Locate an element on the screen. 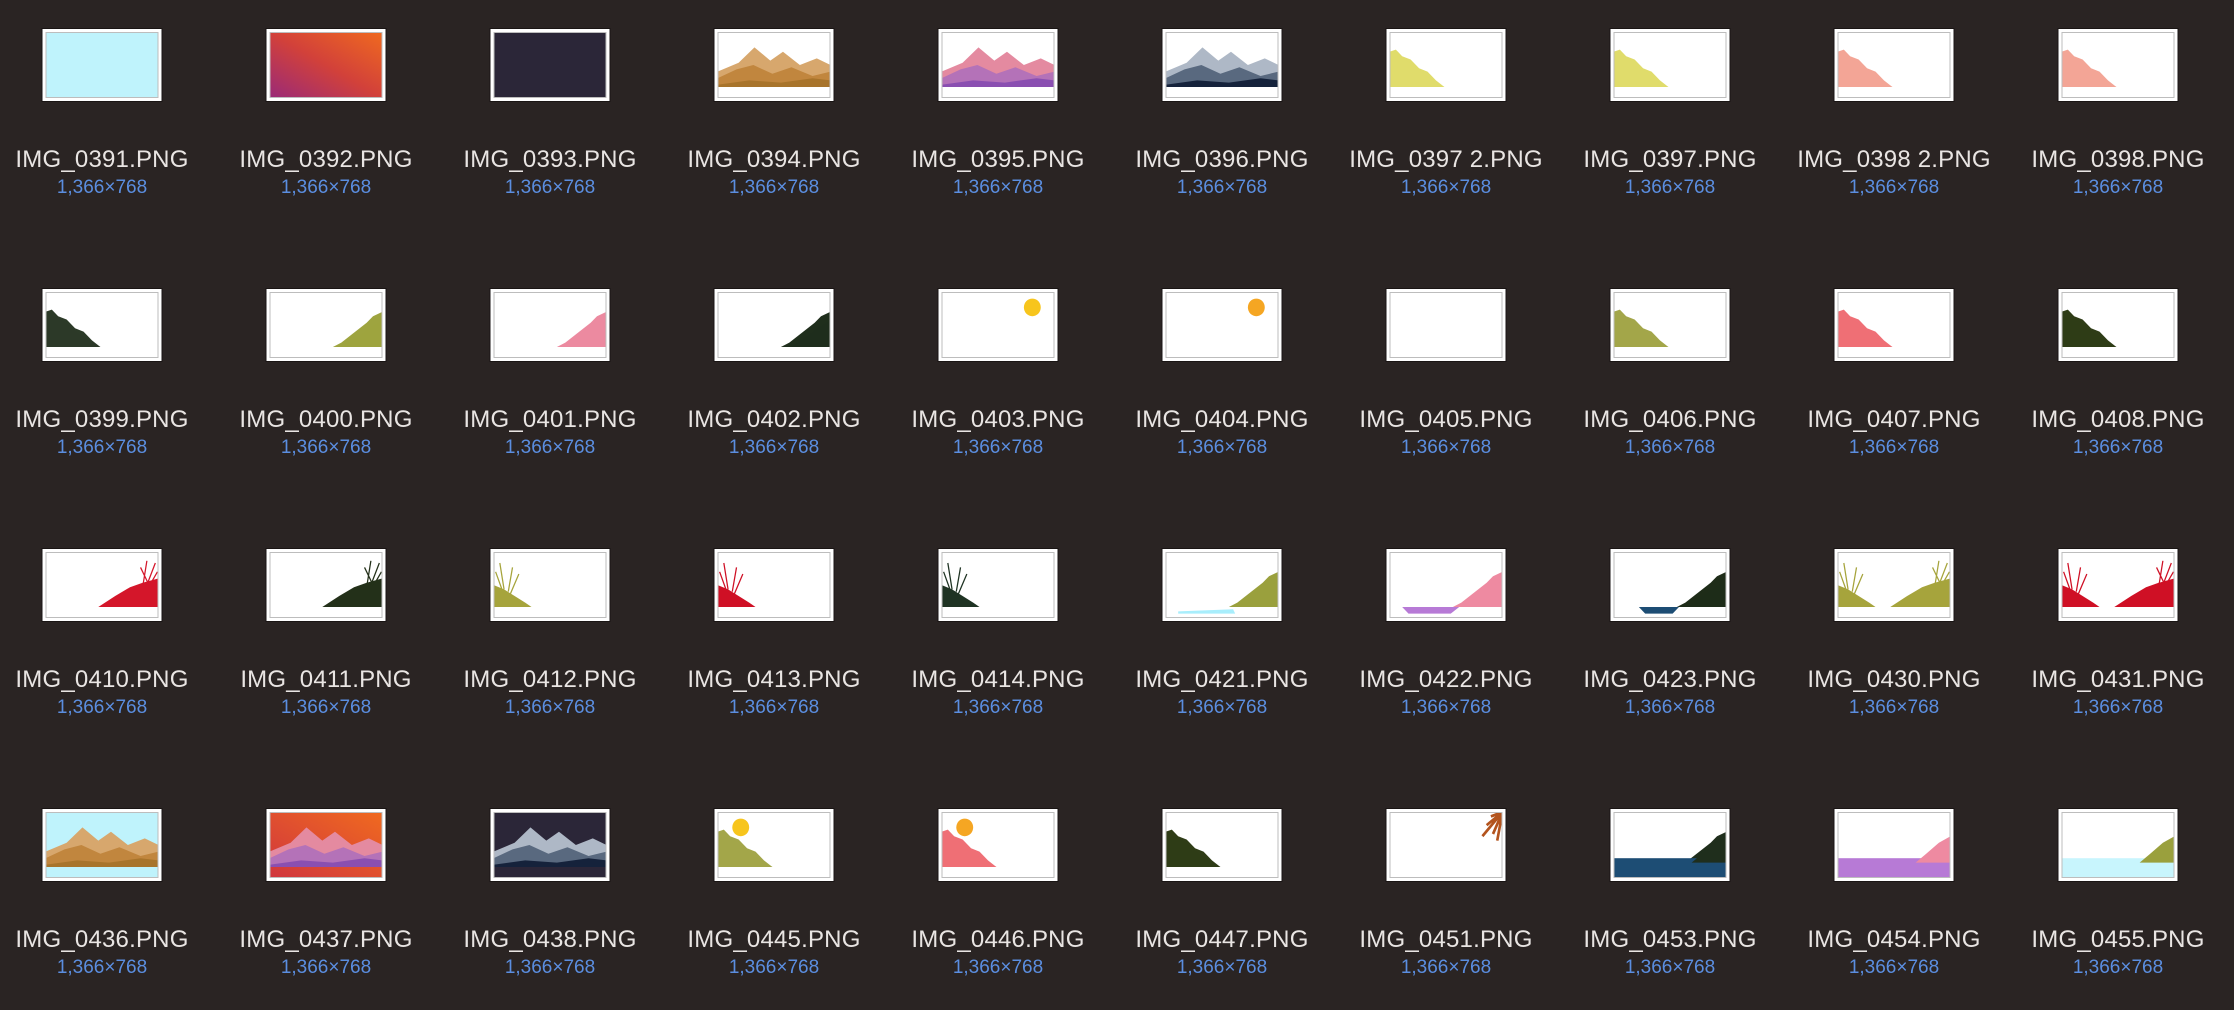 This screenshot has width=2234, height=1010. file-item: IMG_0453.PNG 1,366×768 is located at coordinates (1670, 880).